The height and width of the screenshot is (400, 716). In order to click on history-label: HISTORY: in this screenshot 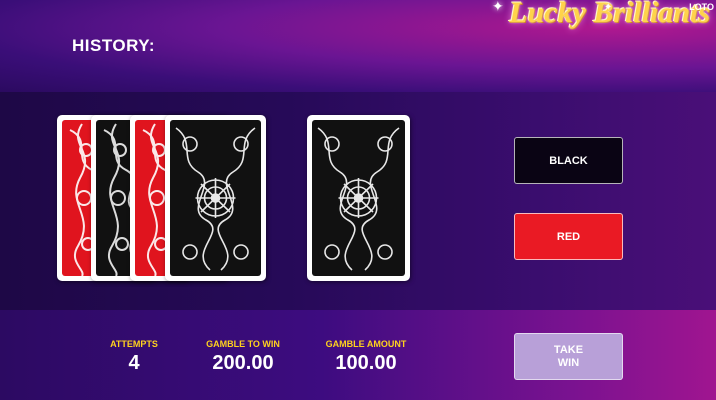, I will do `click(114, 45)`.